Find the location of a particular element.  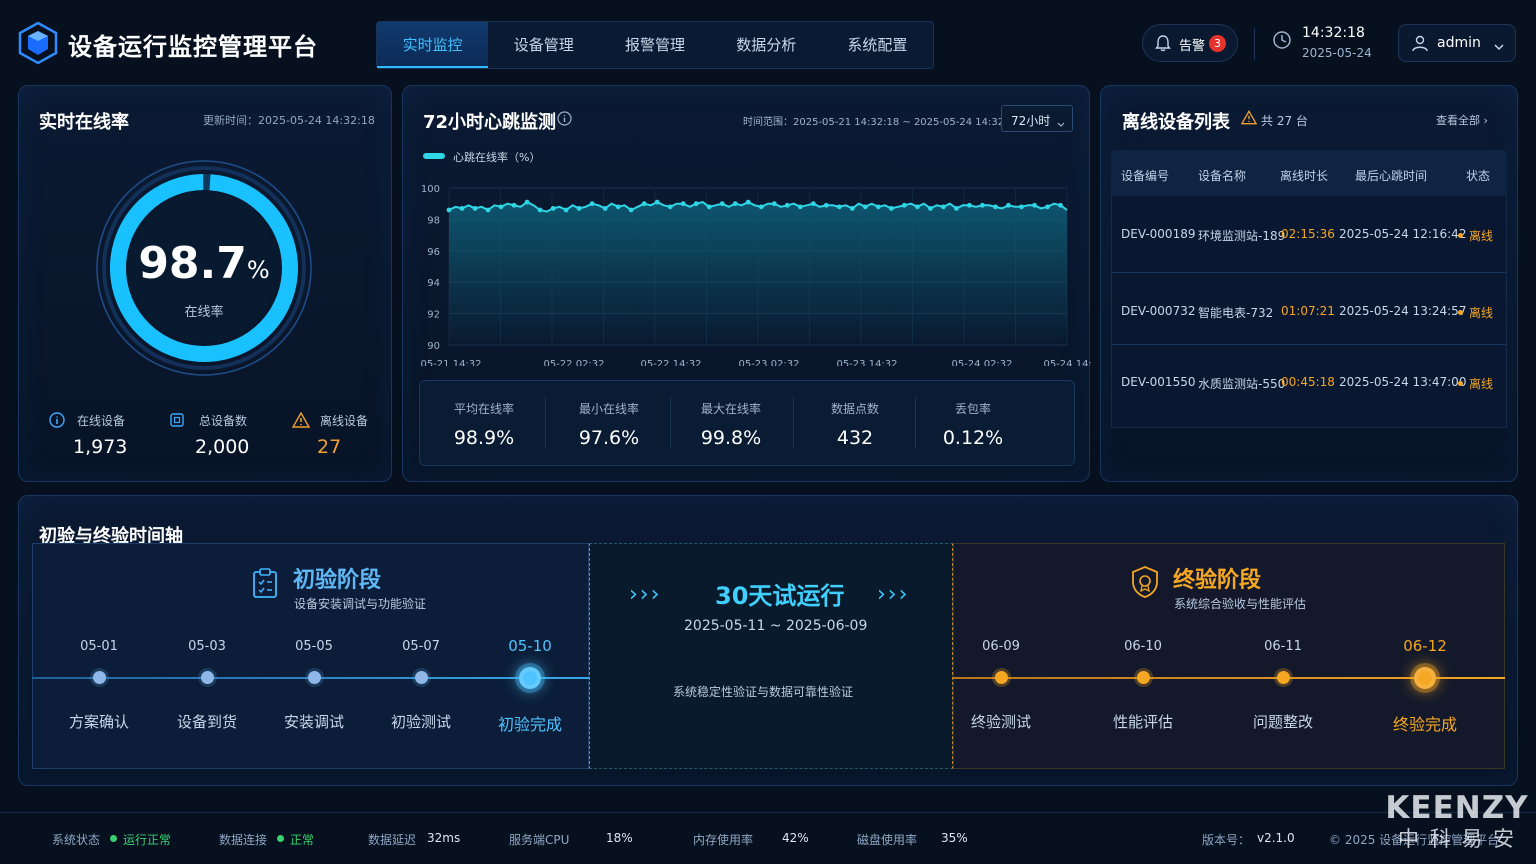

info-icon is located at coordinates (564, 120).